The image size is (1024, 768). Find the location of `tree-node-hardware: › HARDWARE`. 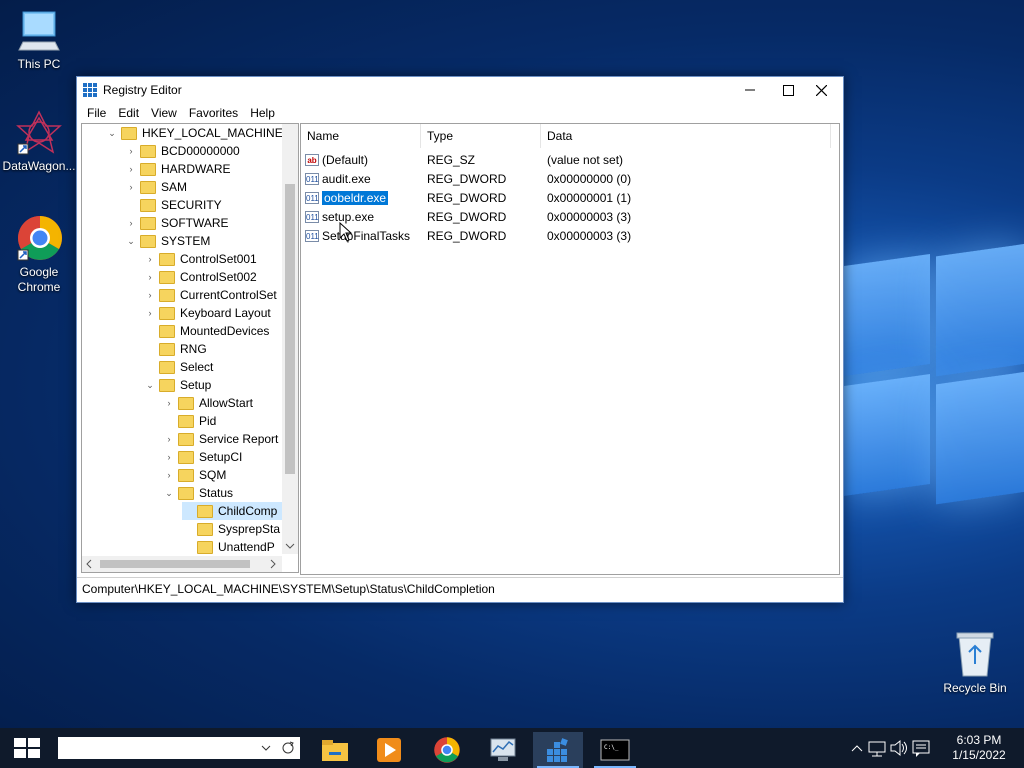

tree-node-hardware: › HARDWARE is located at coordinates (178, 169).